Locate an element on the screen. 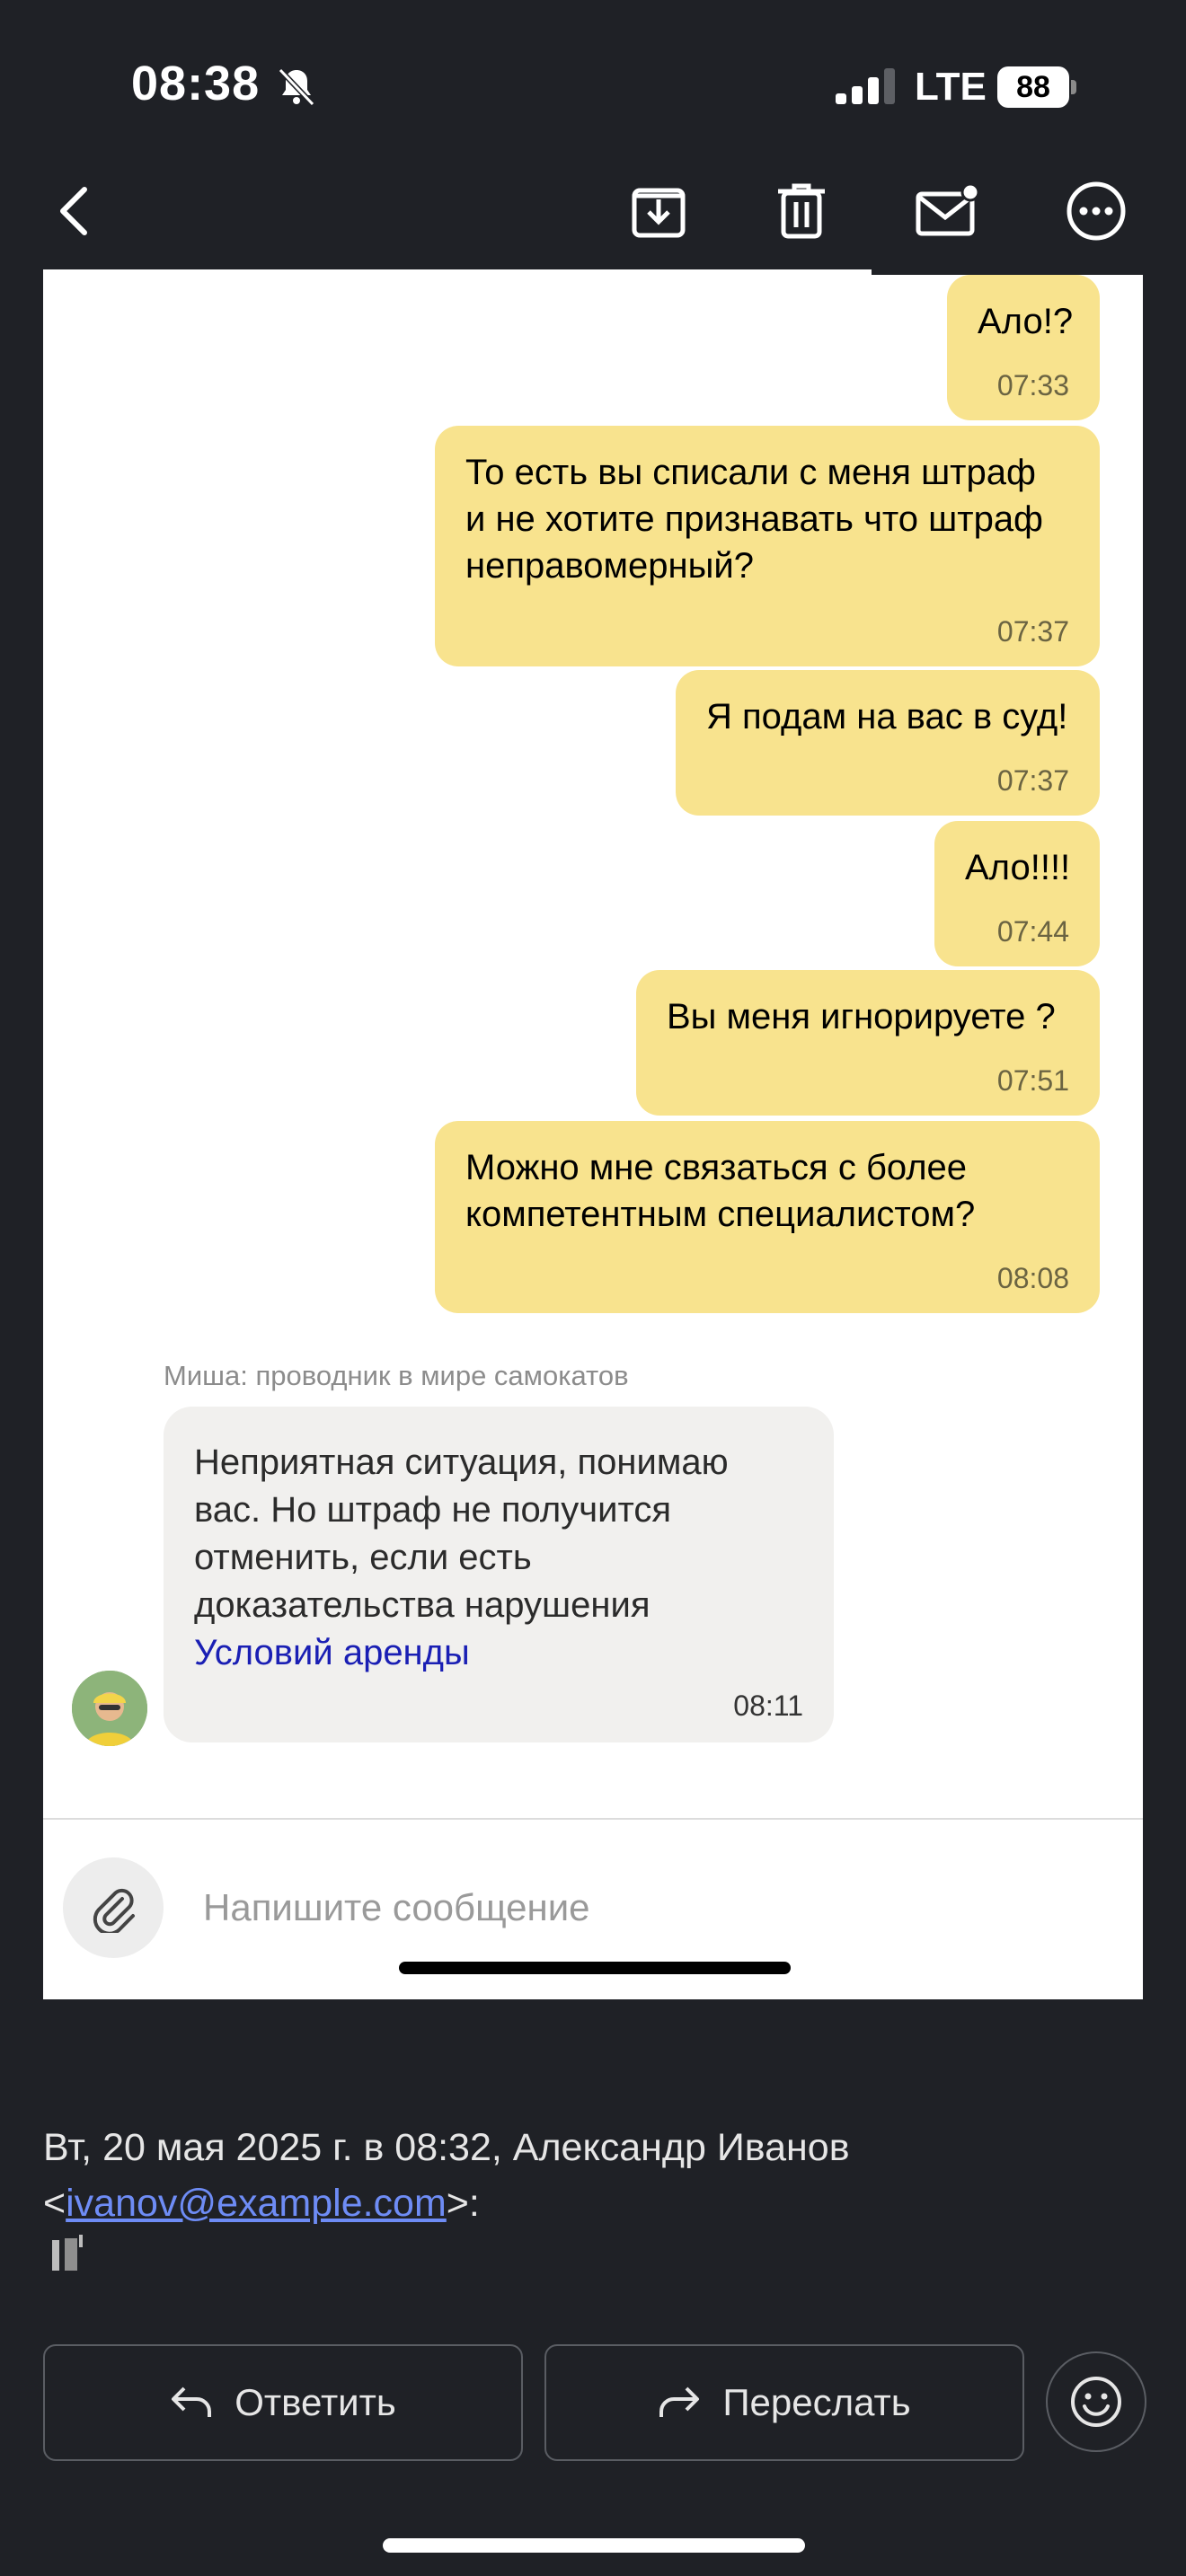 The width and height of the screenshot is (1186, 2576). message-line: Я подам на вас в суд! is located at coordinates (887, 717).